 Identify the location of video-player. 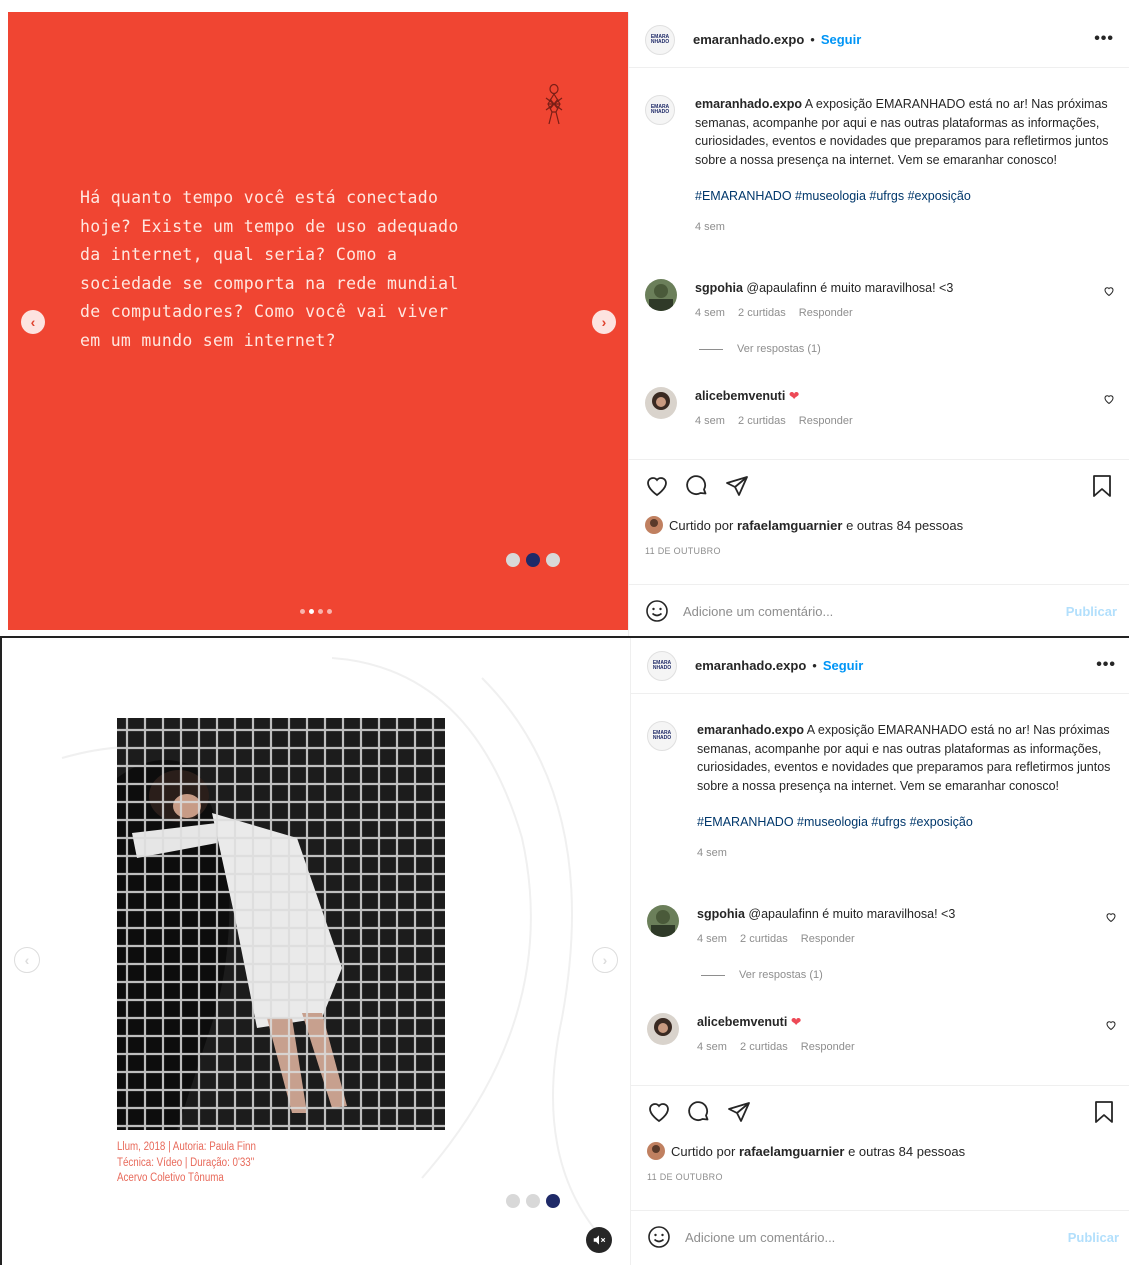
(281, 924).